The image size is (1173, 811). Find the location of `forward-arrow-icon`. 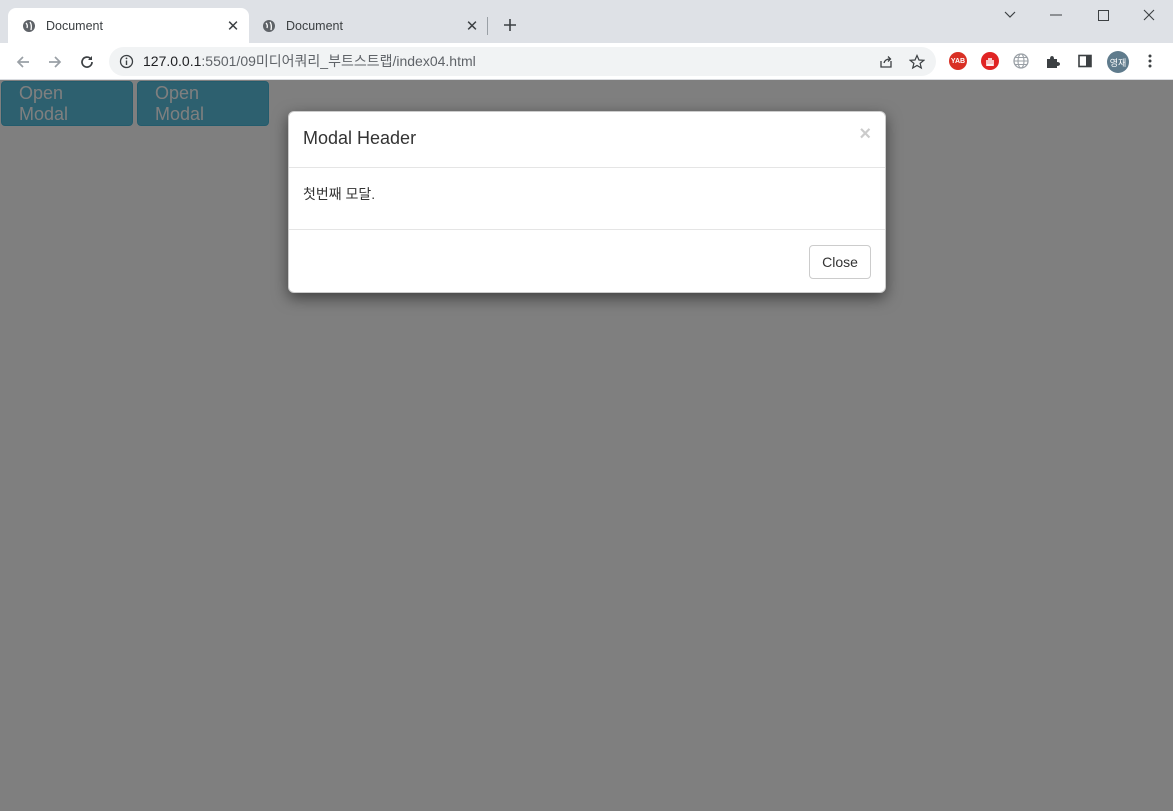

forward-arrow-icon is located at coordinates (55, 62).